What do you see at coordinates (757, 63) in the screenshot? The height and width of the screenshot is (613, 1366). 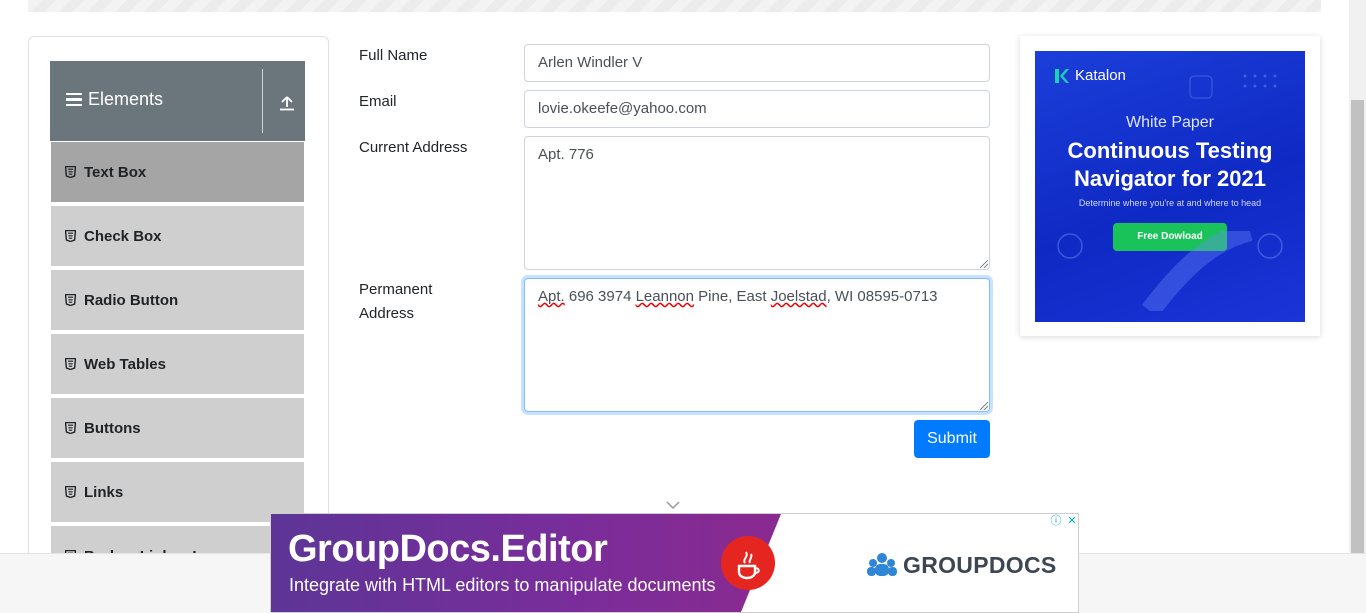 I see `full-name-input: Arlen Windler V` at bounding box center [757, 63].